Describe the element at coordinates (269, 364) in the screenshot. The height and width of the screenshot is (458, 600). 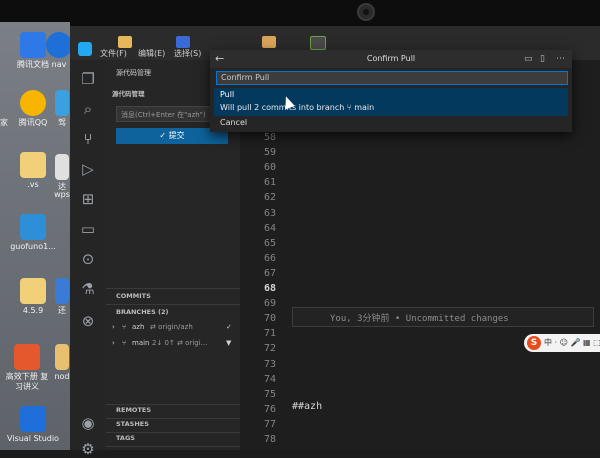
I see `line-number: 73` at that location.